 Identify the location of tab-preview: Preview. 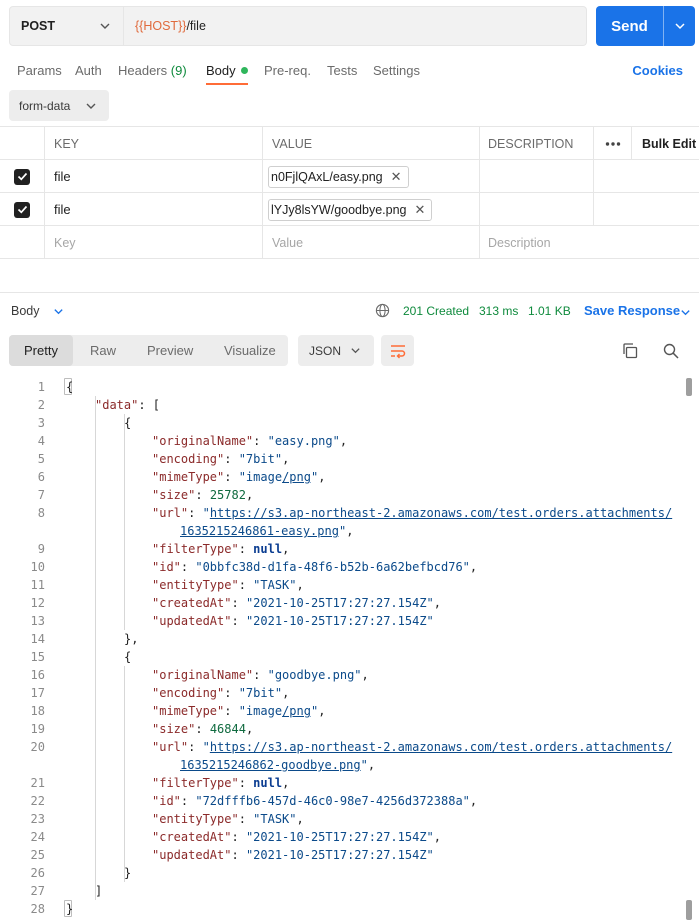
(170, 350).